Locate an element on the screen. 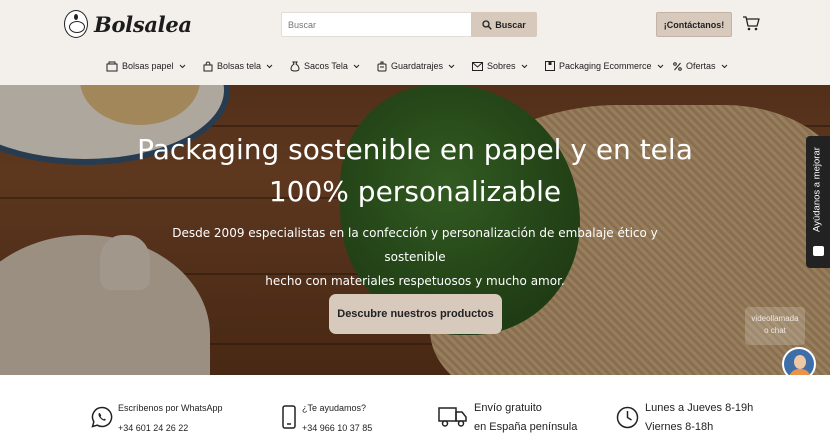 This screenshot has width=830, height=435. nav-label: Packaging Ecommerce is located at coordinates (605, 66).